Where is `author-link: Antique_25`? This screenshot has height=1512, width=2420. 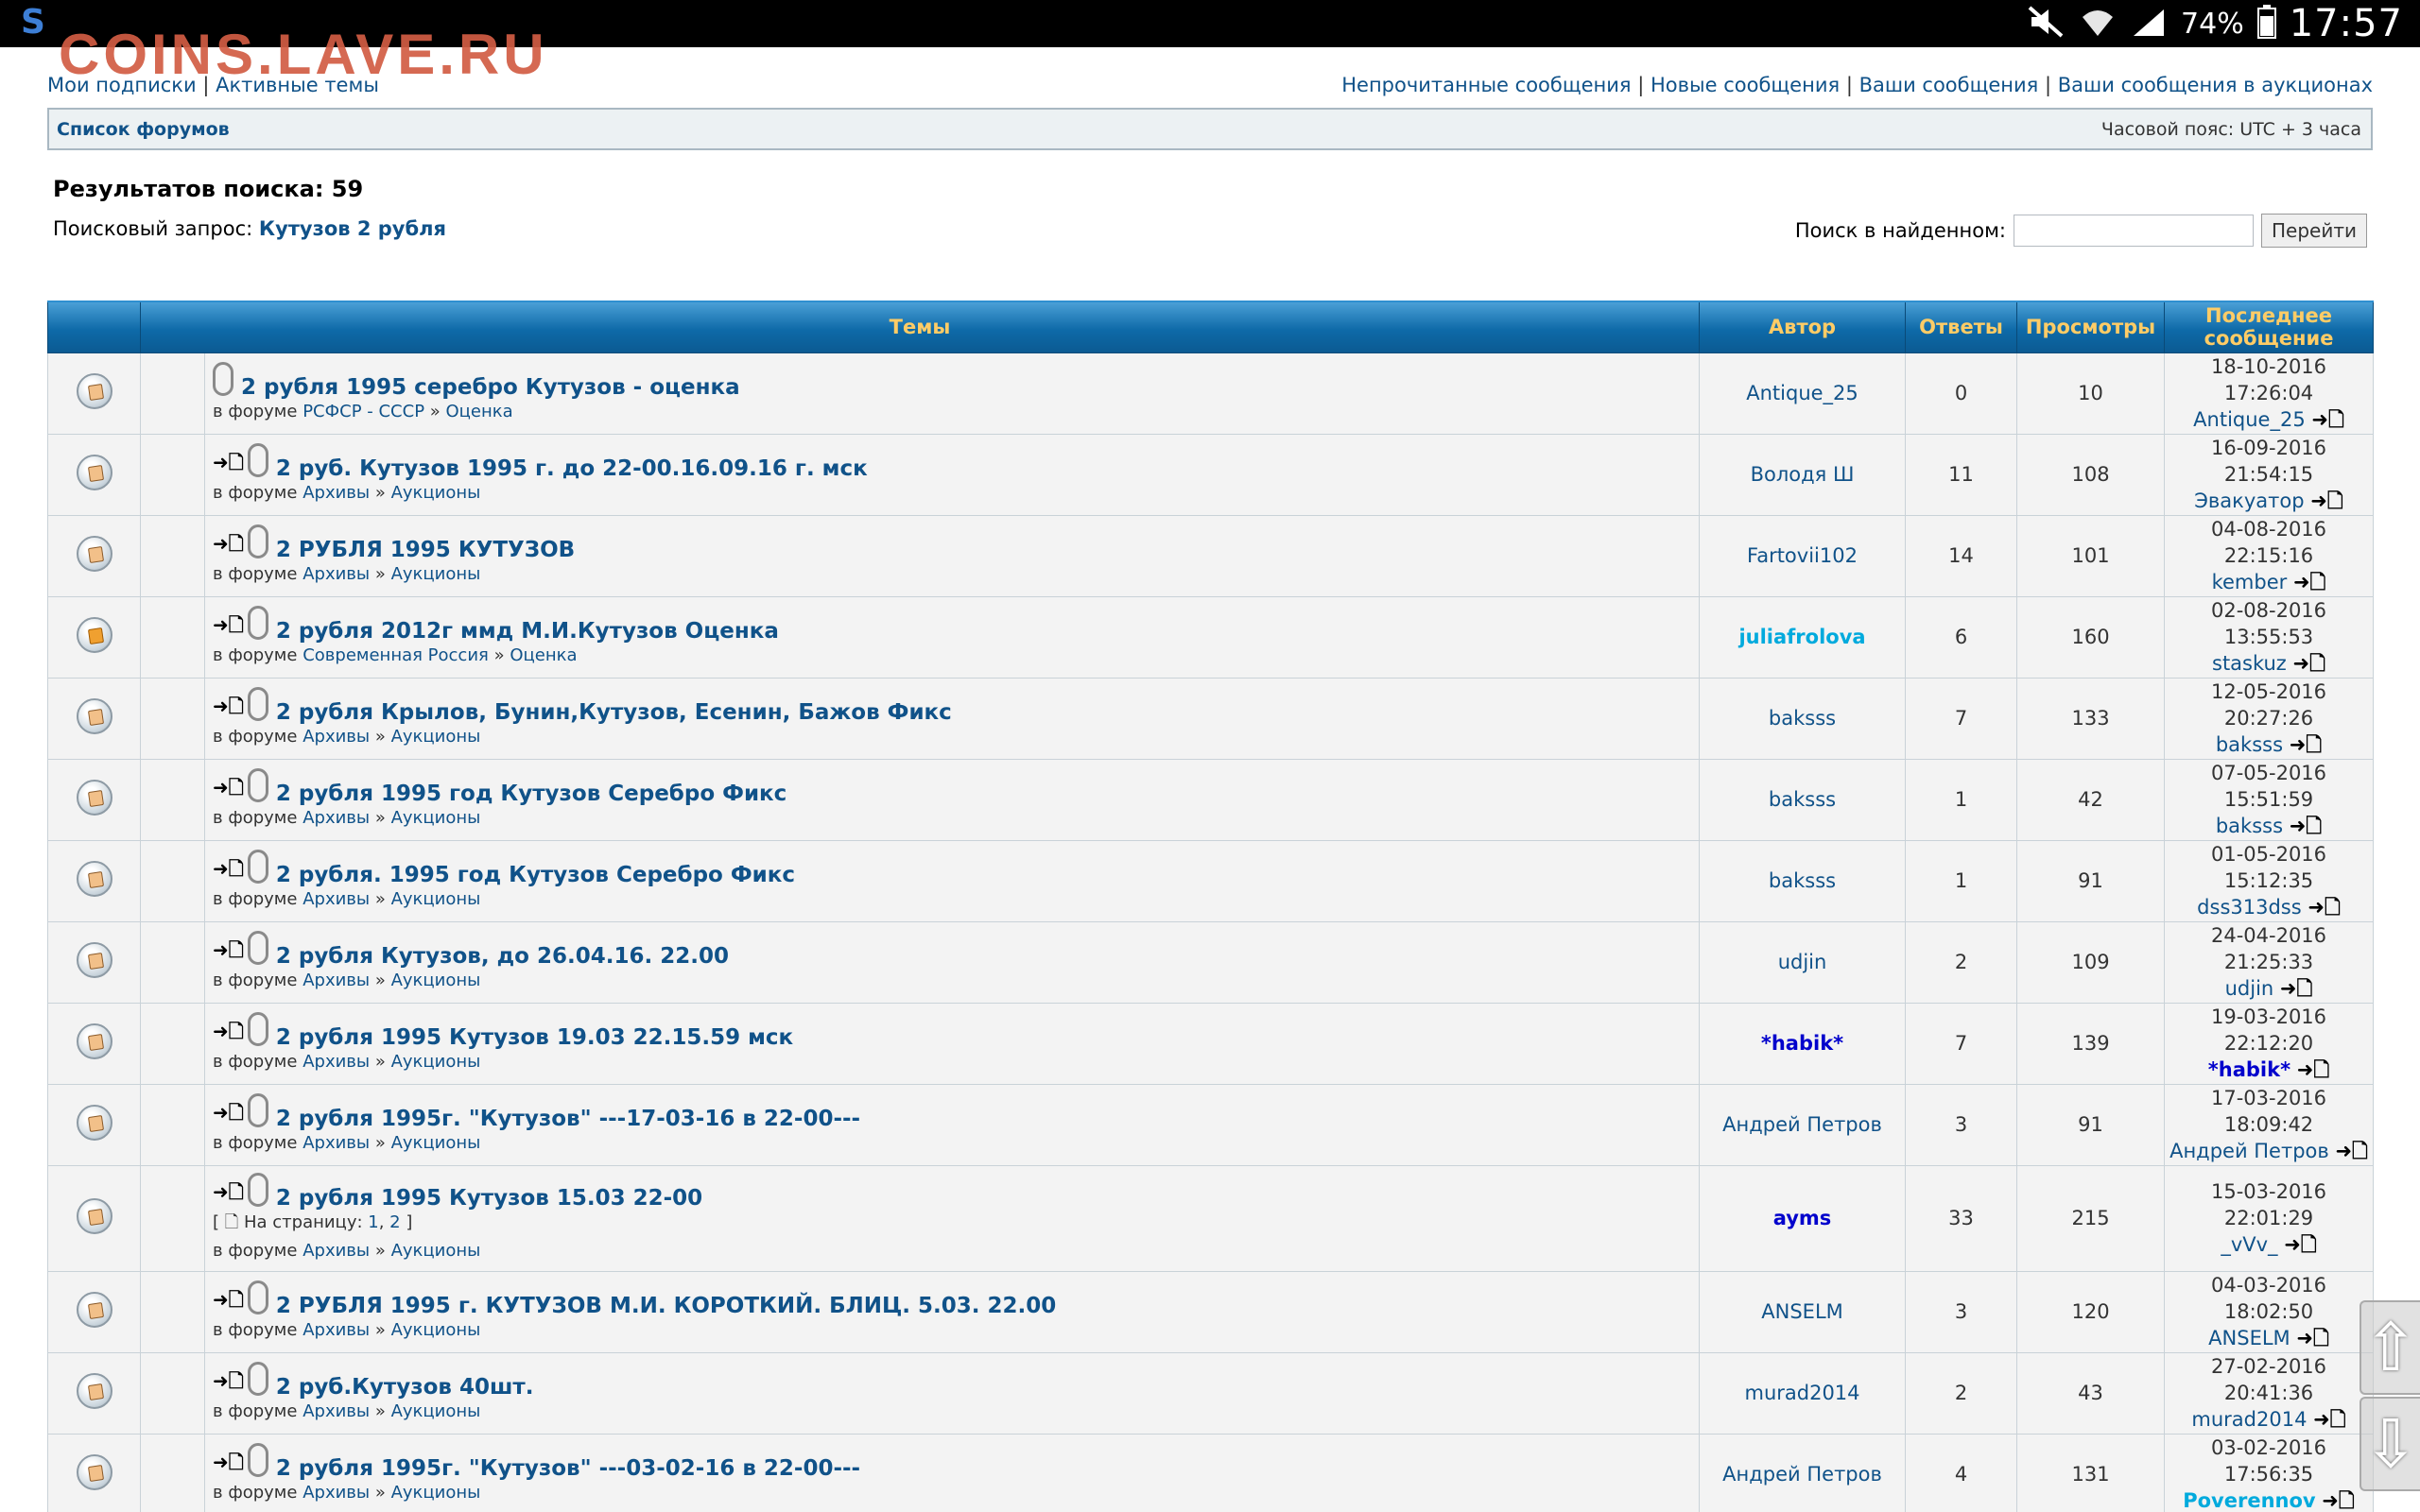
author-link: Antique_25 is located at coordinates (1802, 393).